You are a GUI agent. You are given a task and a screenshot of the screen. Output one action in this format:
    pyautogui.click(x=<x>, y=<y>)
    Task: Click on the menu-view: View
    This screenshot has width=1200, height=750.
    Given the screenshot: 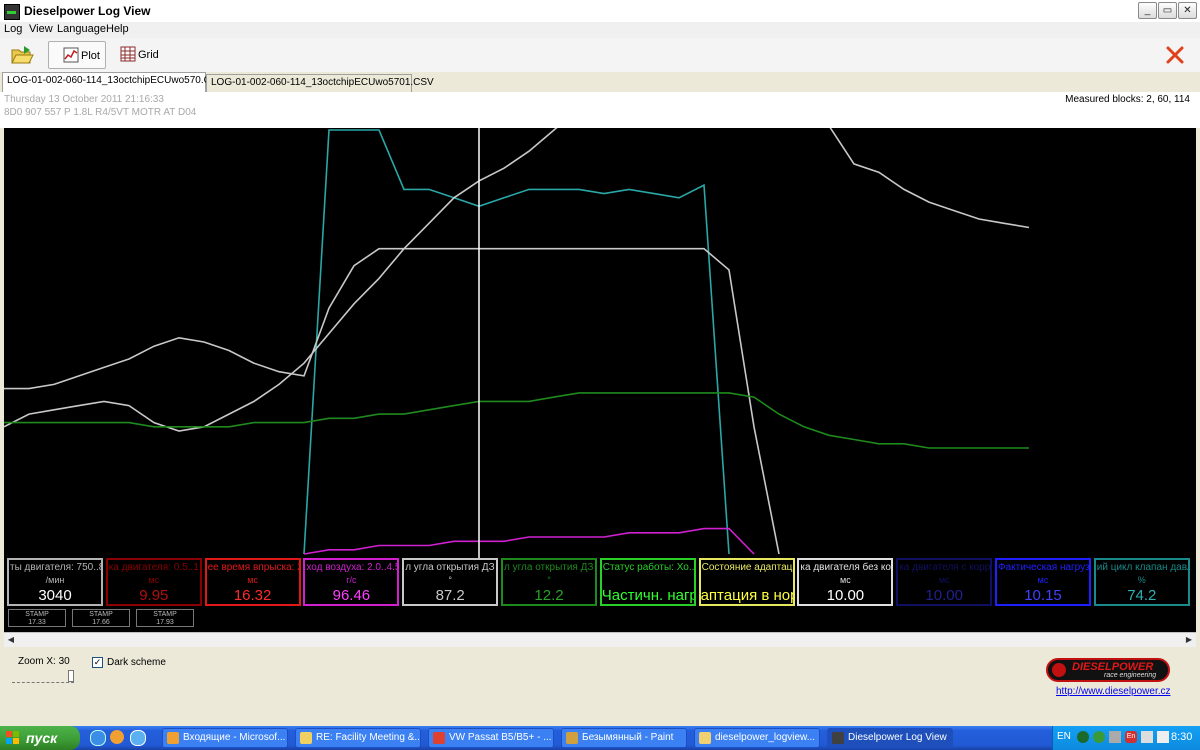 What is the action you would take?
    pyautogui.click(x=41, y=29)
    